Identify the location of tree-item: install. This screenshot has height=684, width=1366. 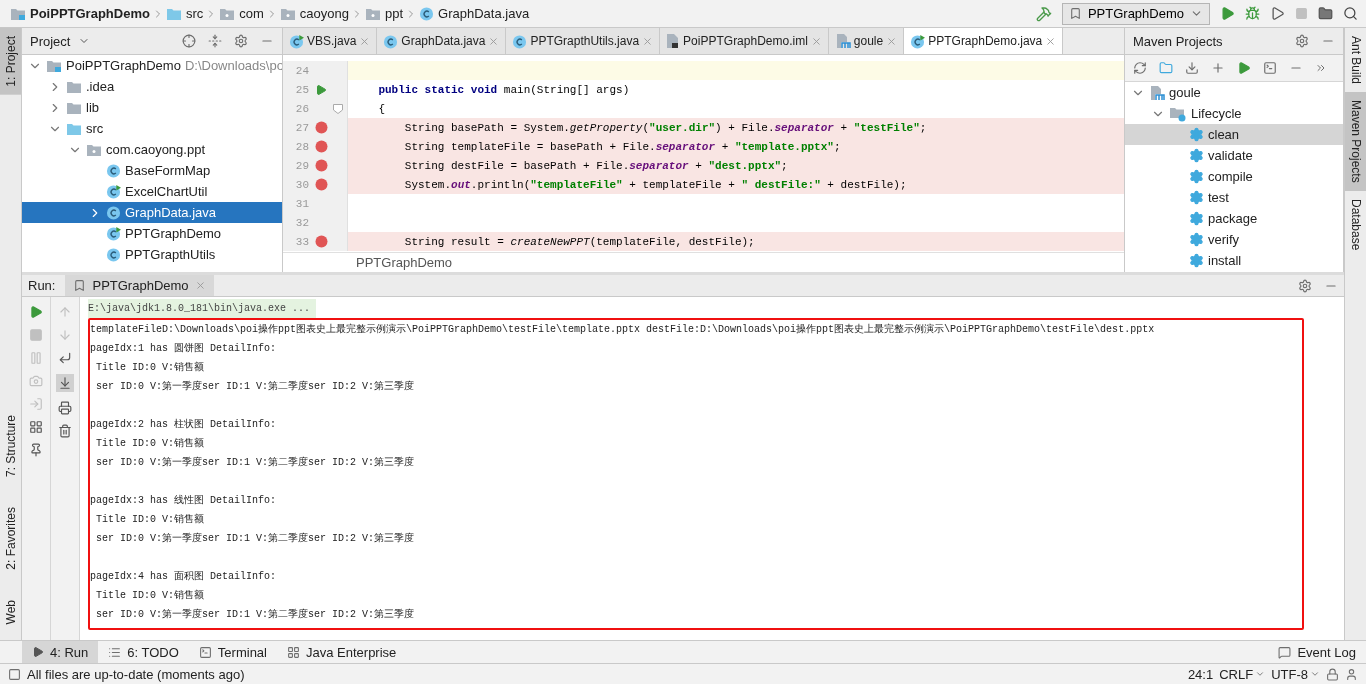
(1234, 260).